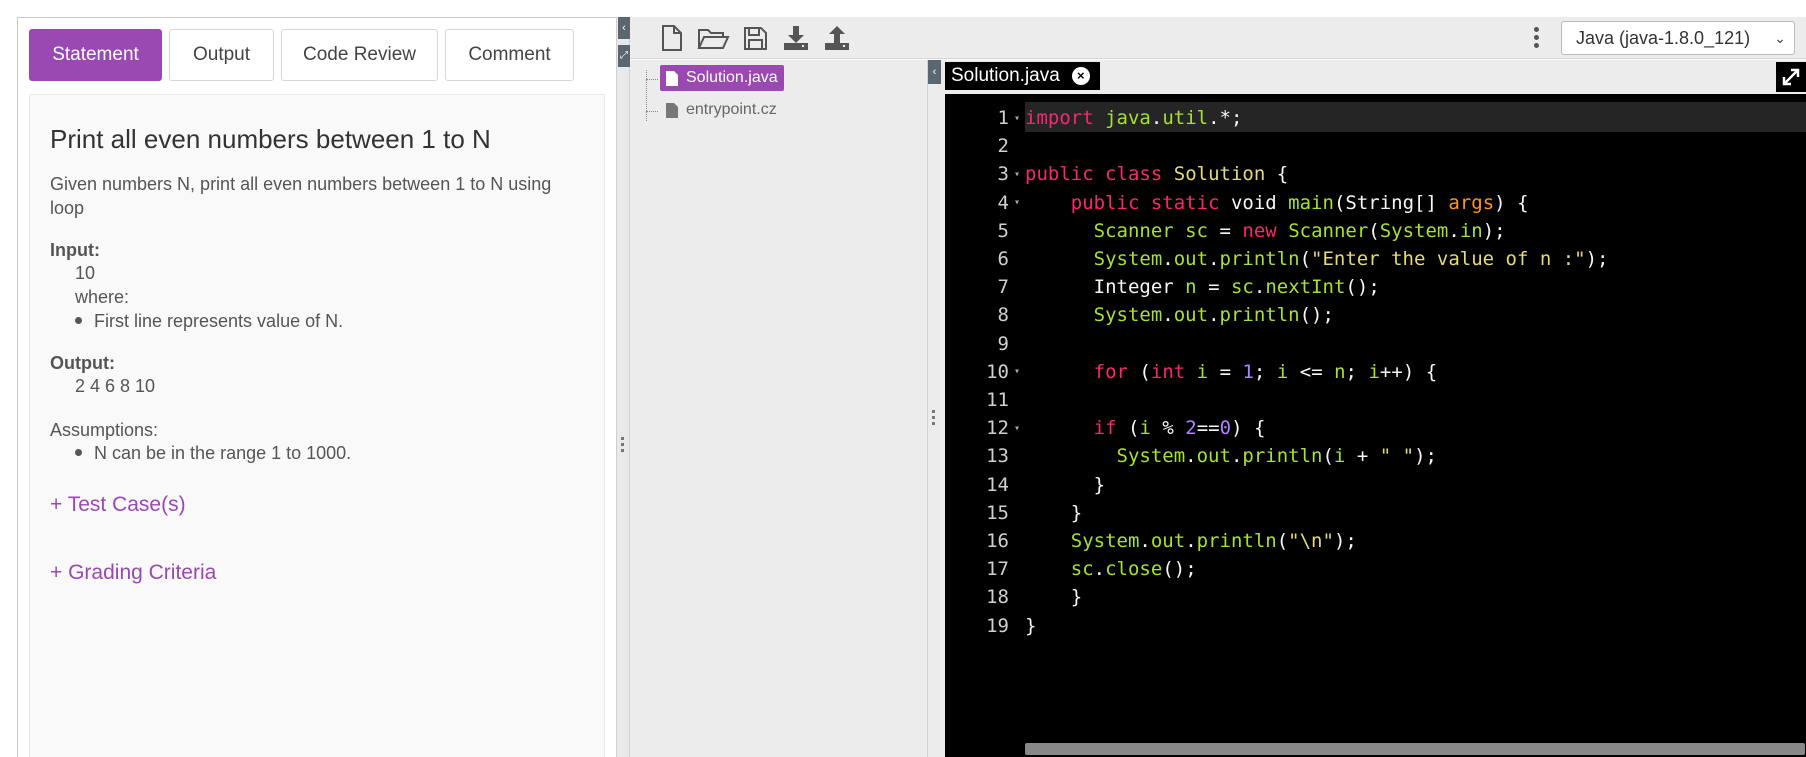 This screenshot has height=757, width=1806. I want to click on input-where: where:, so click(102, 296).